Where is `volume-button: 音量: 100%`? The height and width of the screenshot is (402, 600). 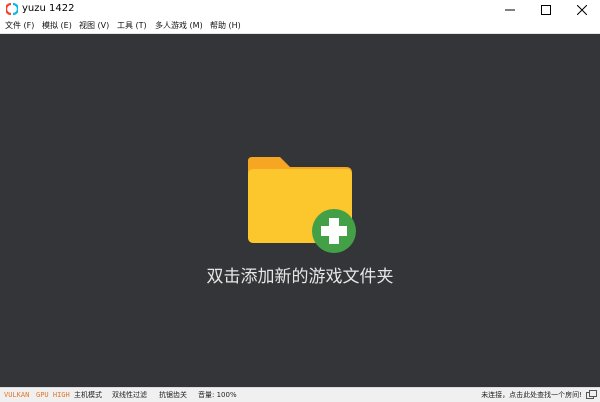 volume-button: 音量: 100% is located at coordinates (217, 395).